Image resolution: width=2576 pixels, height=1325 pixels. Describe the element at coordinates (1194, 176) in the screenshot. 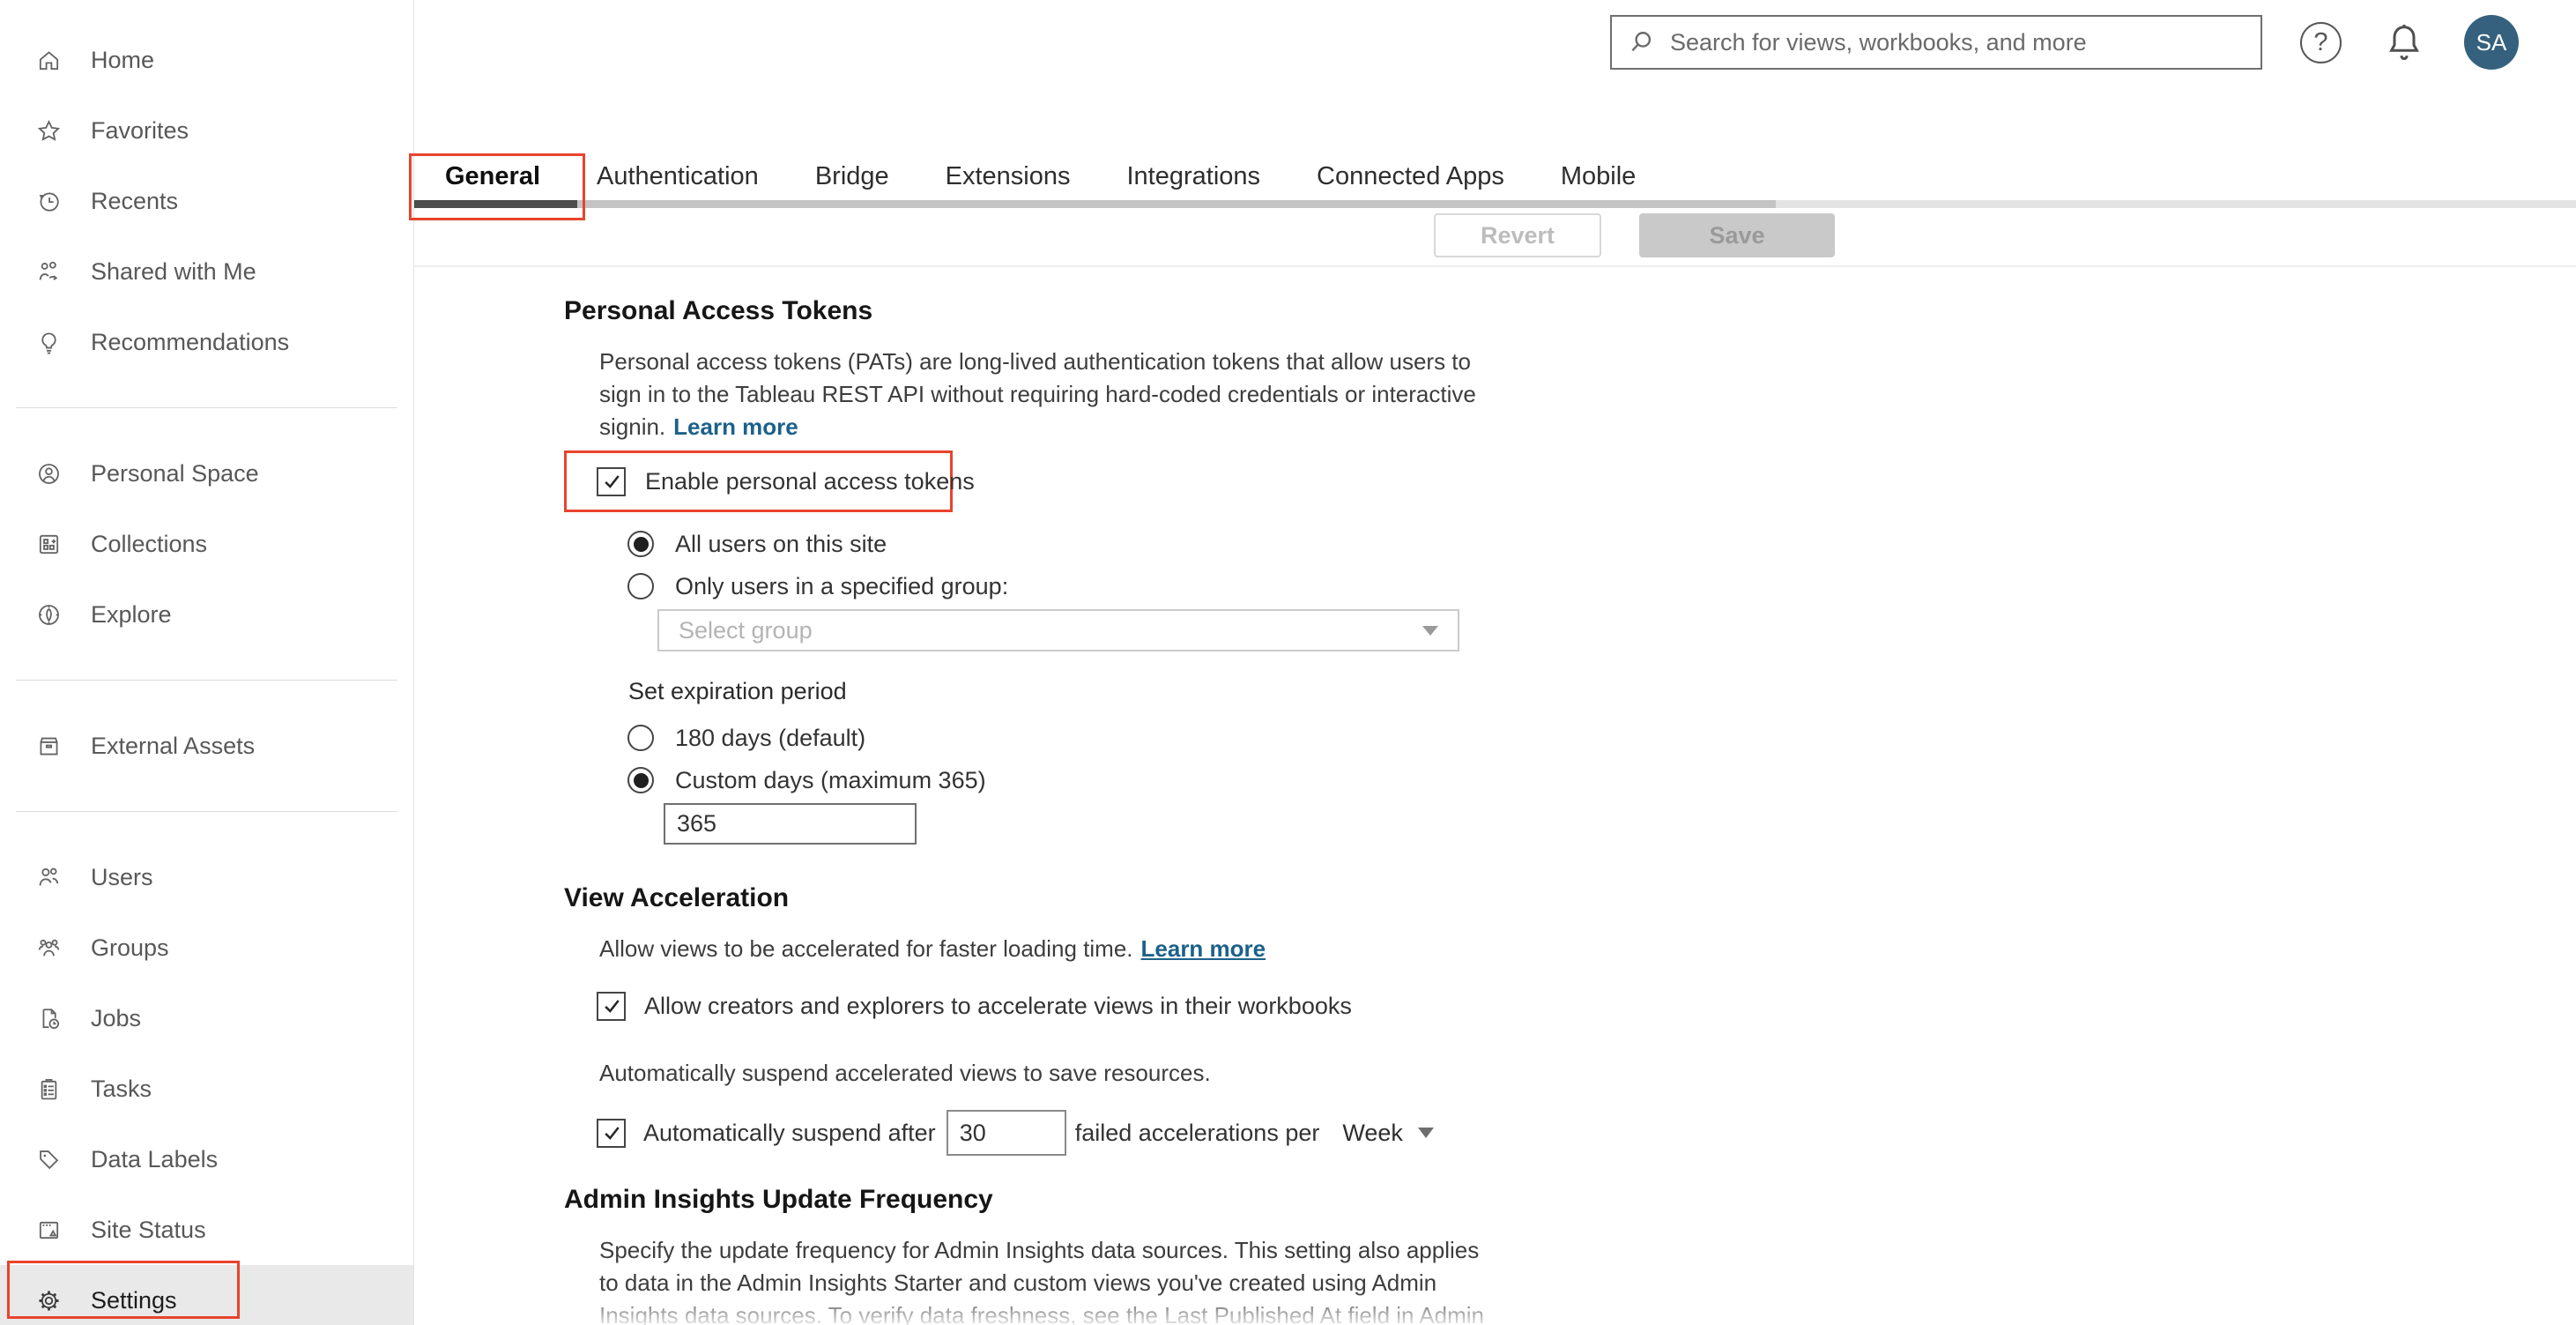

I see `tab-integrations: Integrations` at that location.